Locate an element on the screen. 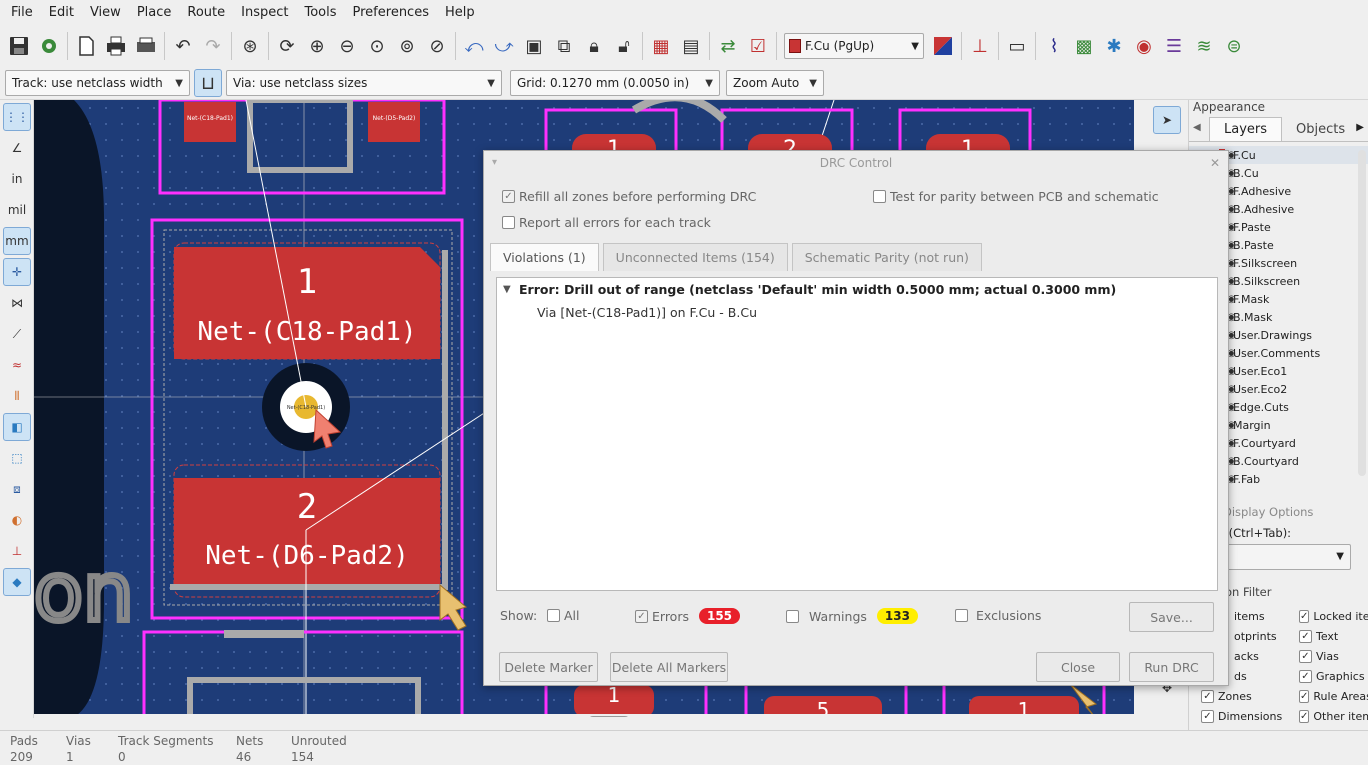  group-icon: ▣ is located at coordinates (534, 46).